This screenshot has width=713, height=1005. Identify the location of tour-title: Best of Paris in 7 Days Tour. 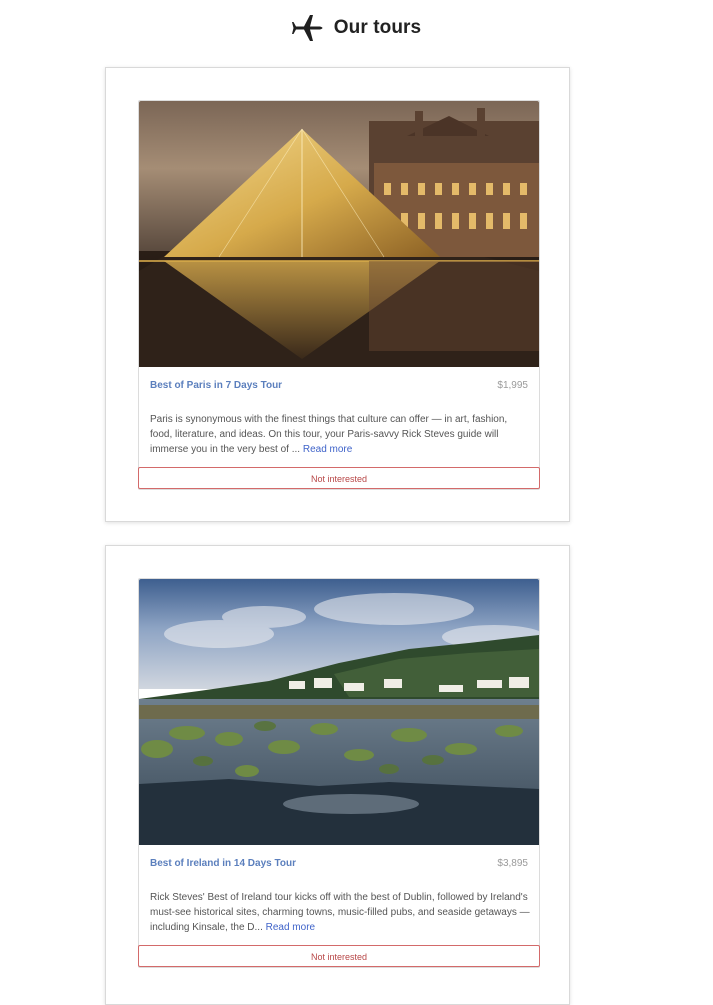
(216, 385).